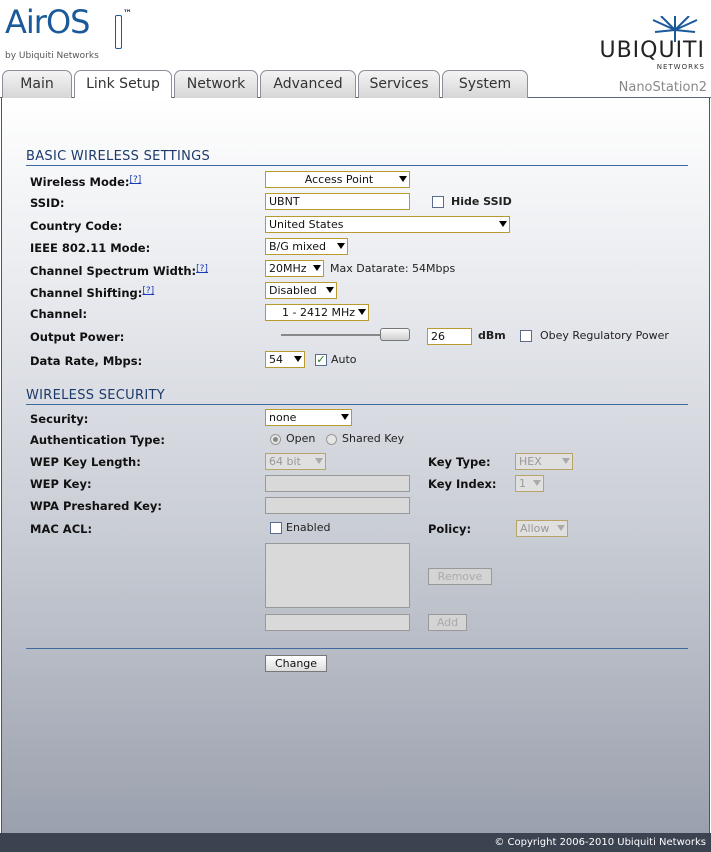 The height and width of the screenshot is (852, 711). Describe the element at coordinates (321, 360) in the screenshot. I see `auto-checkbox: ✓` at that location.